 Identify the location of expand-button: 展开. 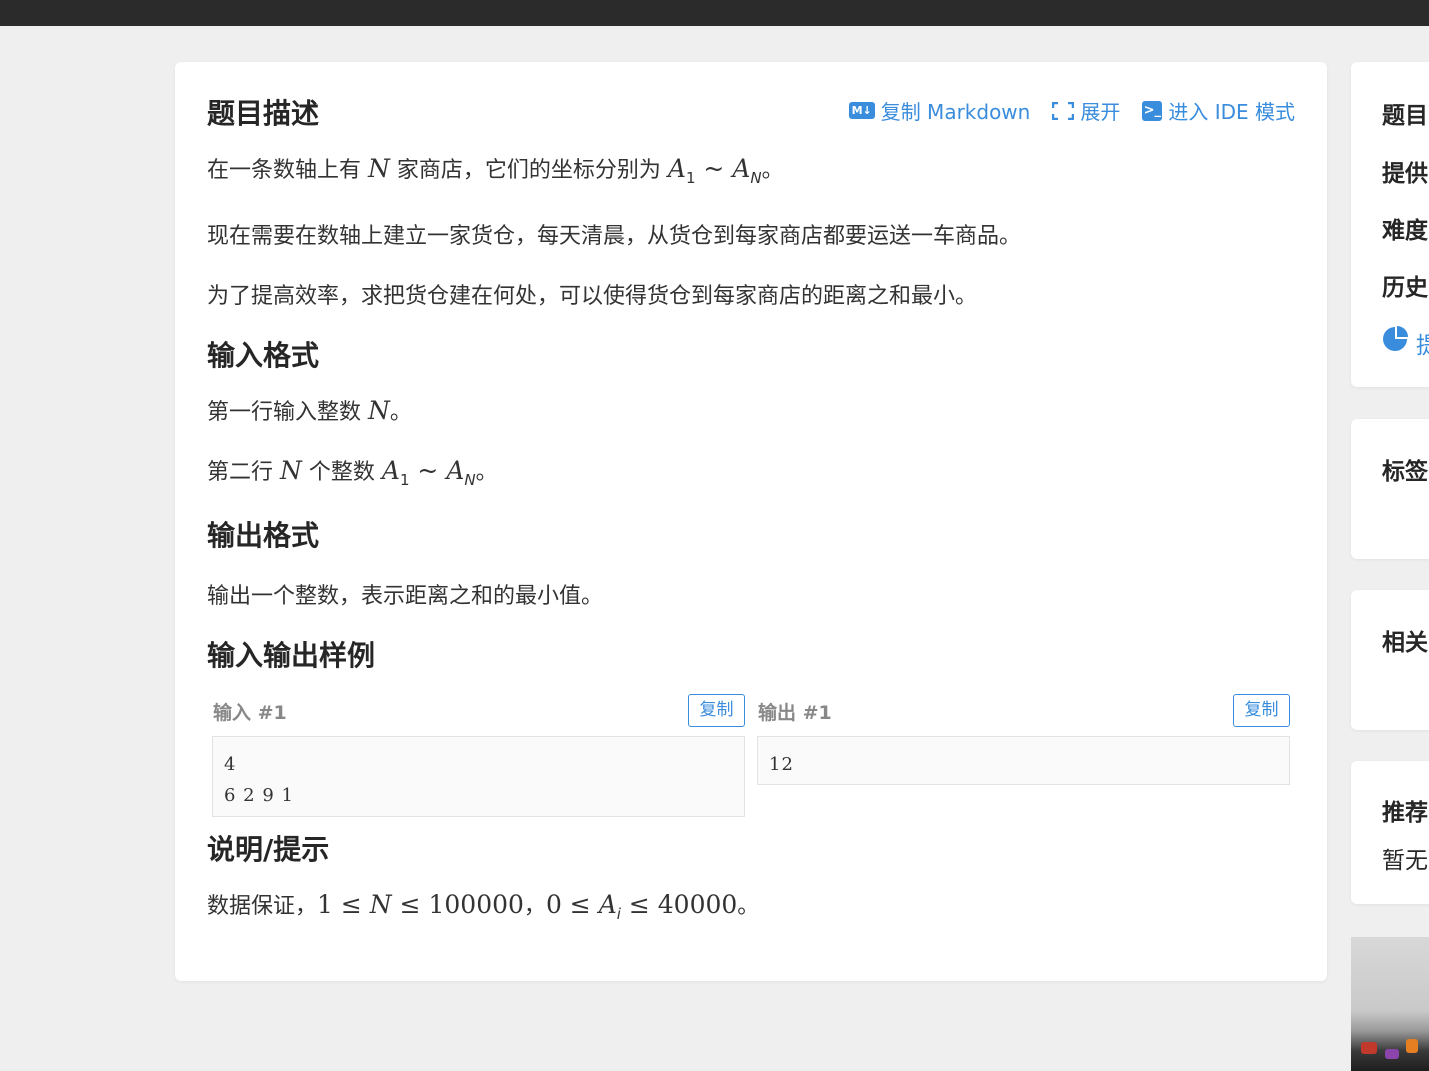
(1086, 110).